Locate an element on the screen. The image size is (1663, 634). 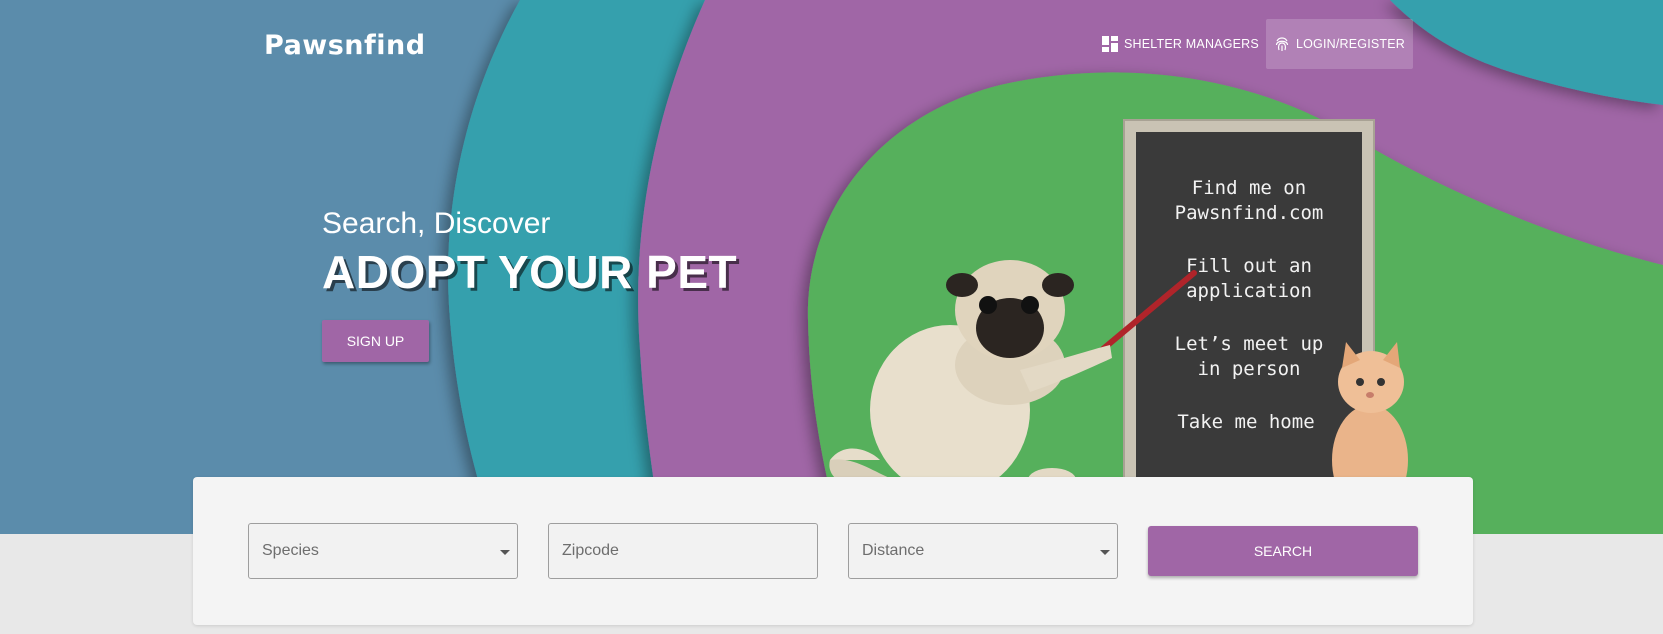
hero-headline: ADOPT YOUR PET is located at coordinates (530, 272).